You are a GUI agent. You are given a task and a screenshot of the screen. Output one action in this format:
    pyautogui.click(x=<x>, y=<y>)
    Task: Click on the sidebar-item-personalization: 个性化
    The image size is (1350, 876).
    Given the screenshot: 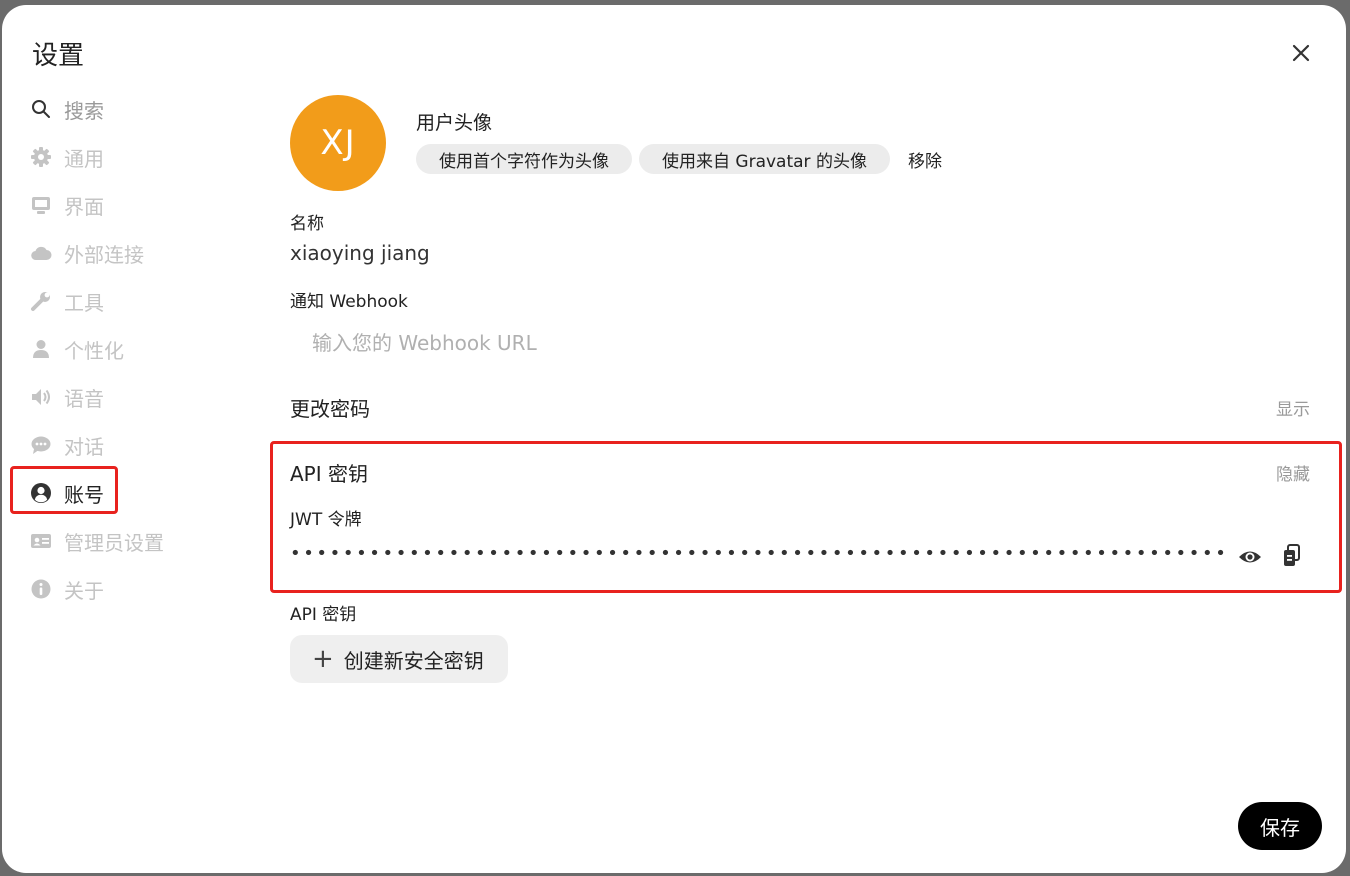 What is the action you would take?
    pyautogui.click(x=138, y=349)
    